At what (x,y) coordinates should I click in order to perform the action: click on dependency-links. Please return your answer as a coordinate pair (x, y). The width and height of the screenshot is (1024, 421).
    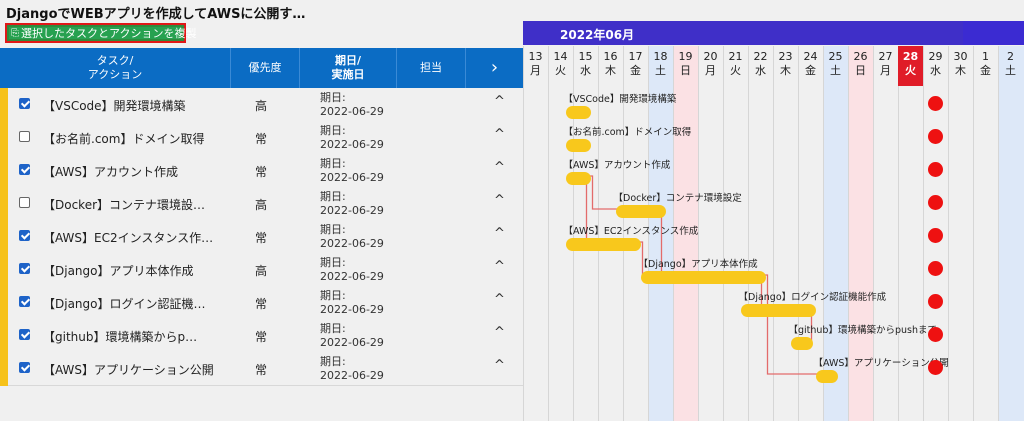
    Looking at the image, I should click on (692, 275).